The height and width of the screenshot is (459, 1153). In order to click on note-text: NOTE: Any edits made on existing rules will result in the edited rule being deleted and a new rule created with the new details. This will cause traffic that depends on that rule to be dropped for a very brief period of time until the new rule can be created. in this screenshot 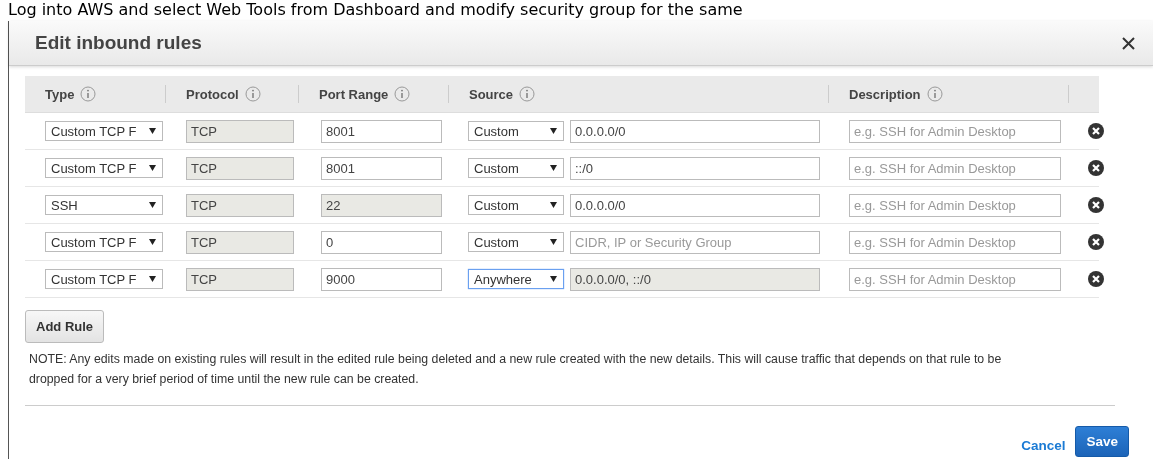, I will do `click(516, 369)`.